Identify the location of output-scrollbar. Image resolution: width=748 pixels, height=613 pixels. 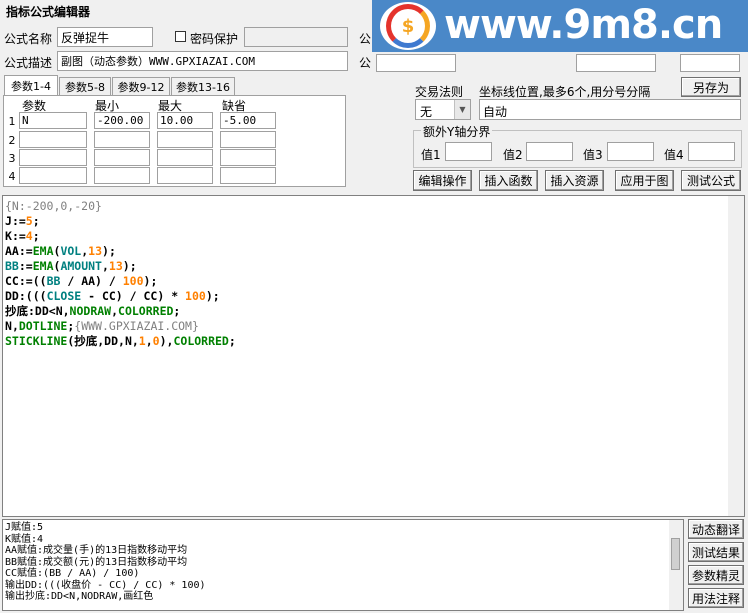
(676, 565).